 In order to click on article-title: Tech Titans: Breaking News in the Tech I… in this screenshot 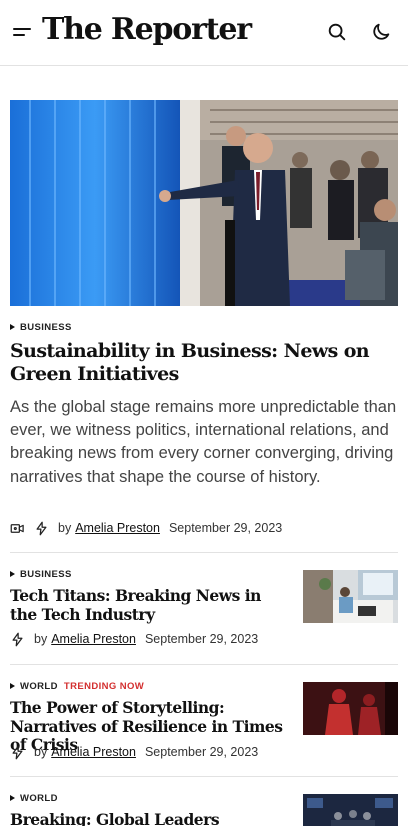, I will do `click(151, 605)`.